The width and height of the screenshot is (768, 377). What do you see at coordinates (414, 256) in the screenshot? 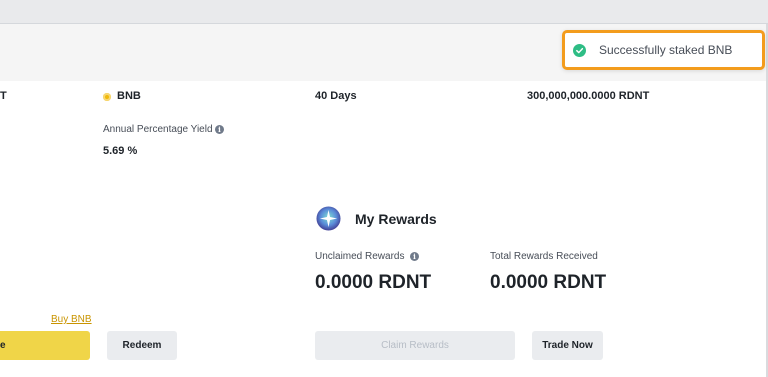
I see `unclaimed-info-icon: i` at bounding box center [414, 256].